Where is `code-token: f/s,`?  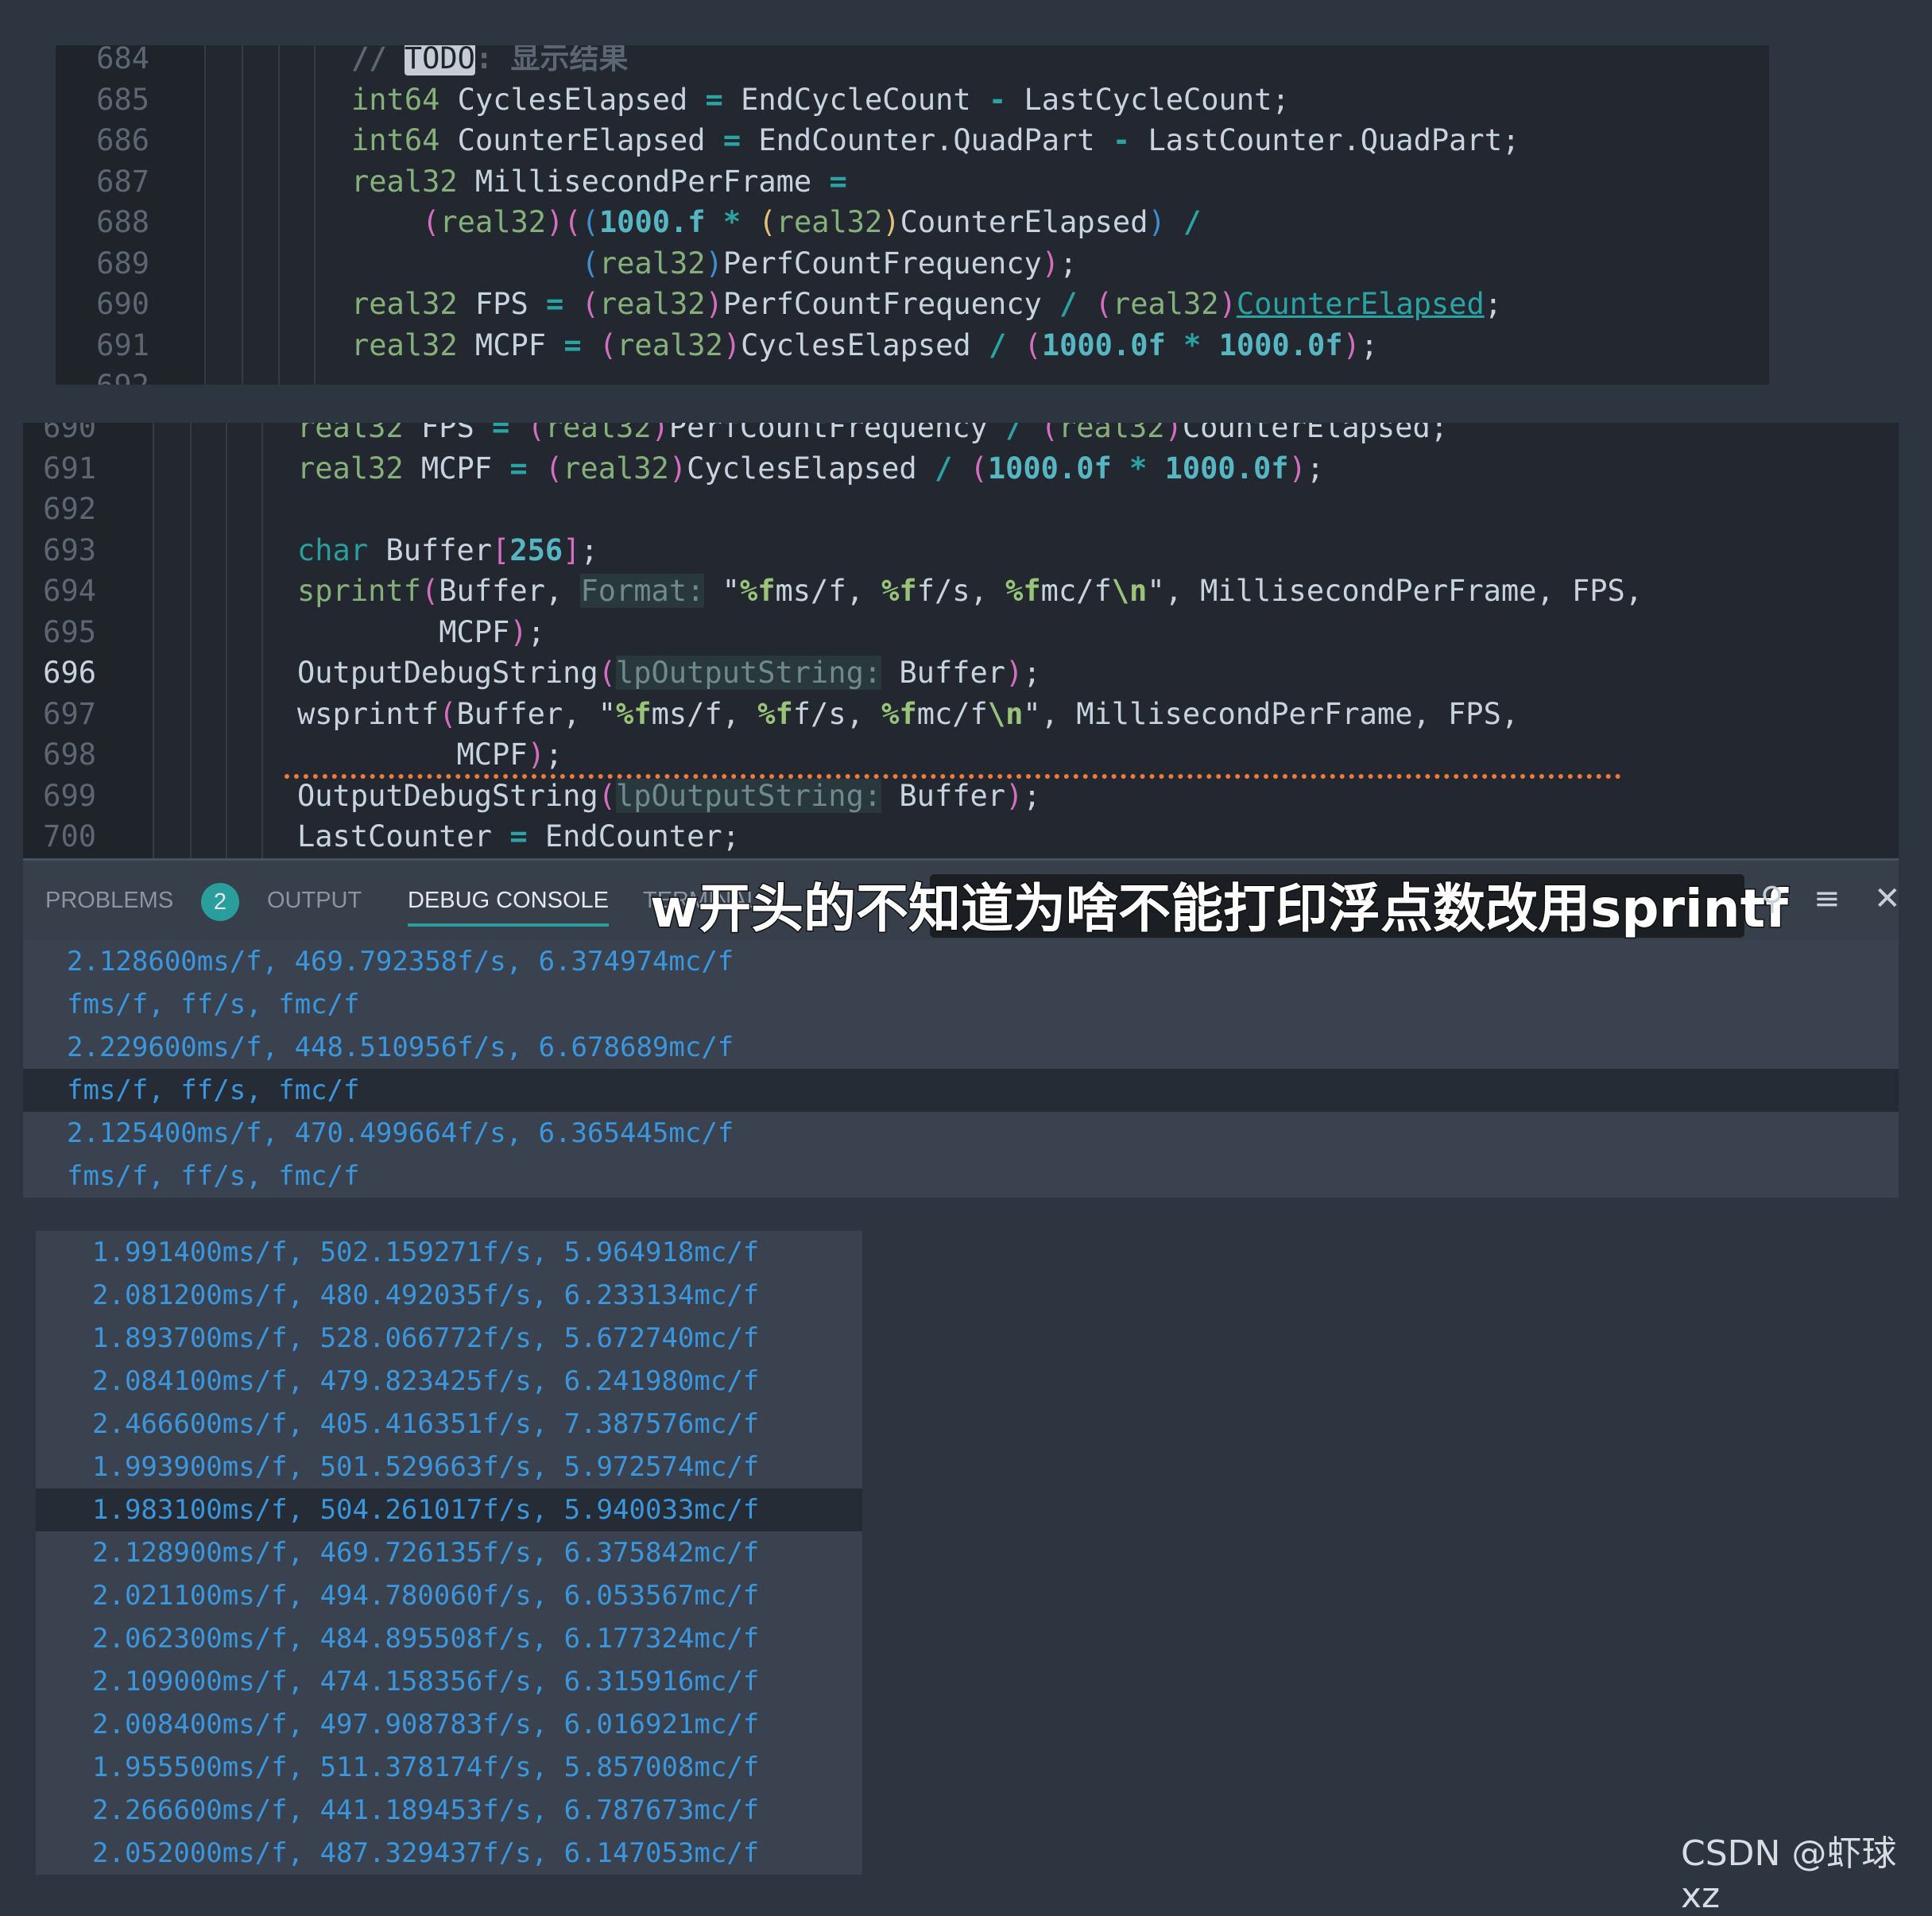
code-token: f/s, is located at coordinates (961, 591).